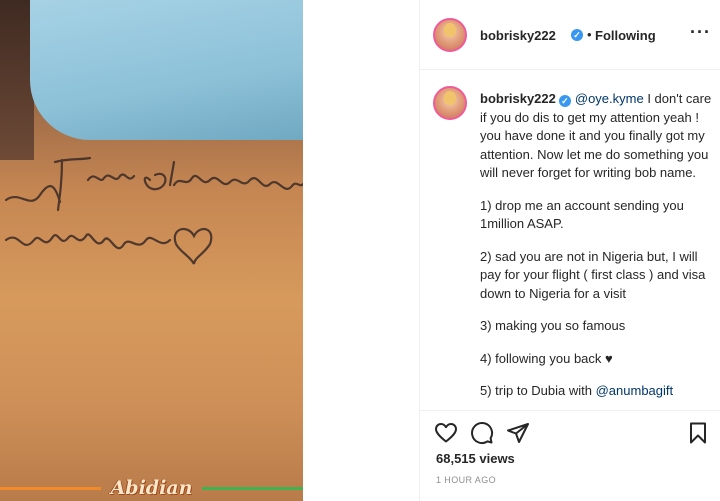 Image resolution: width=720 pixels, height=501 pixels. I want to click on mention-link: @anumbagift, so click(635, 390).